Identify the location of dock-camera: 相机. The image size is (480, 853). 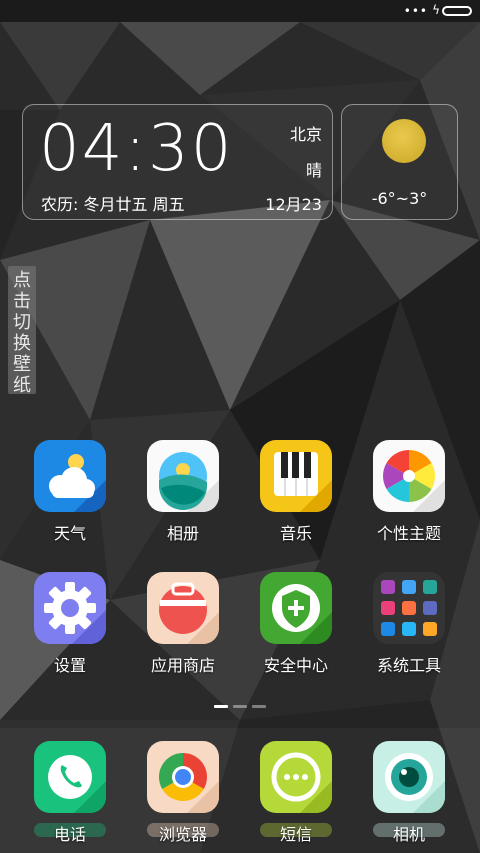
(409, 796).